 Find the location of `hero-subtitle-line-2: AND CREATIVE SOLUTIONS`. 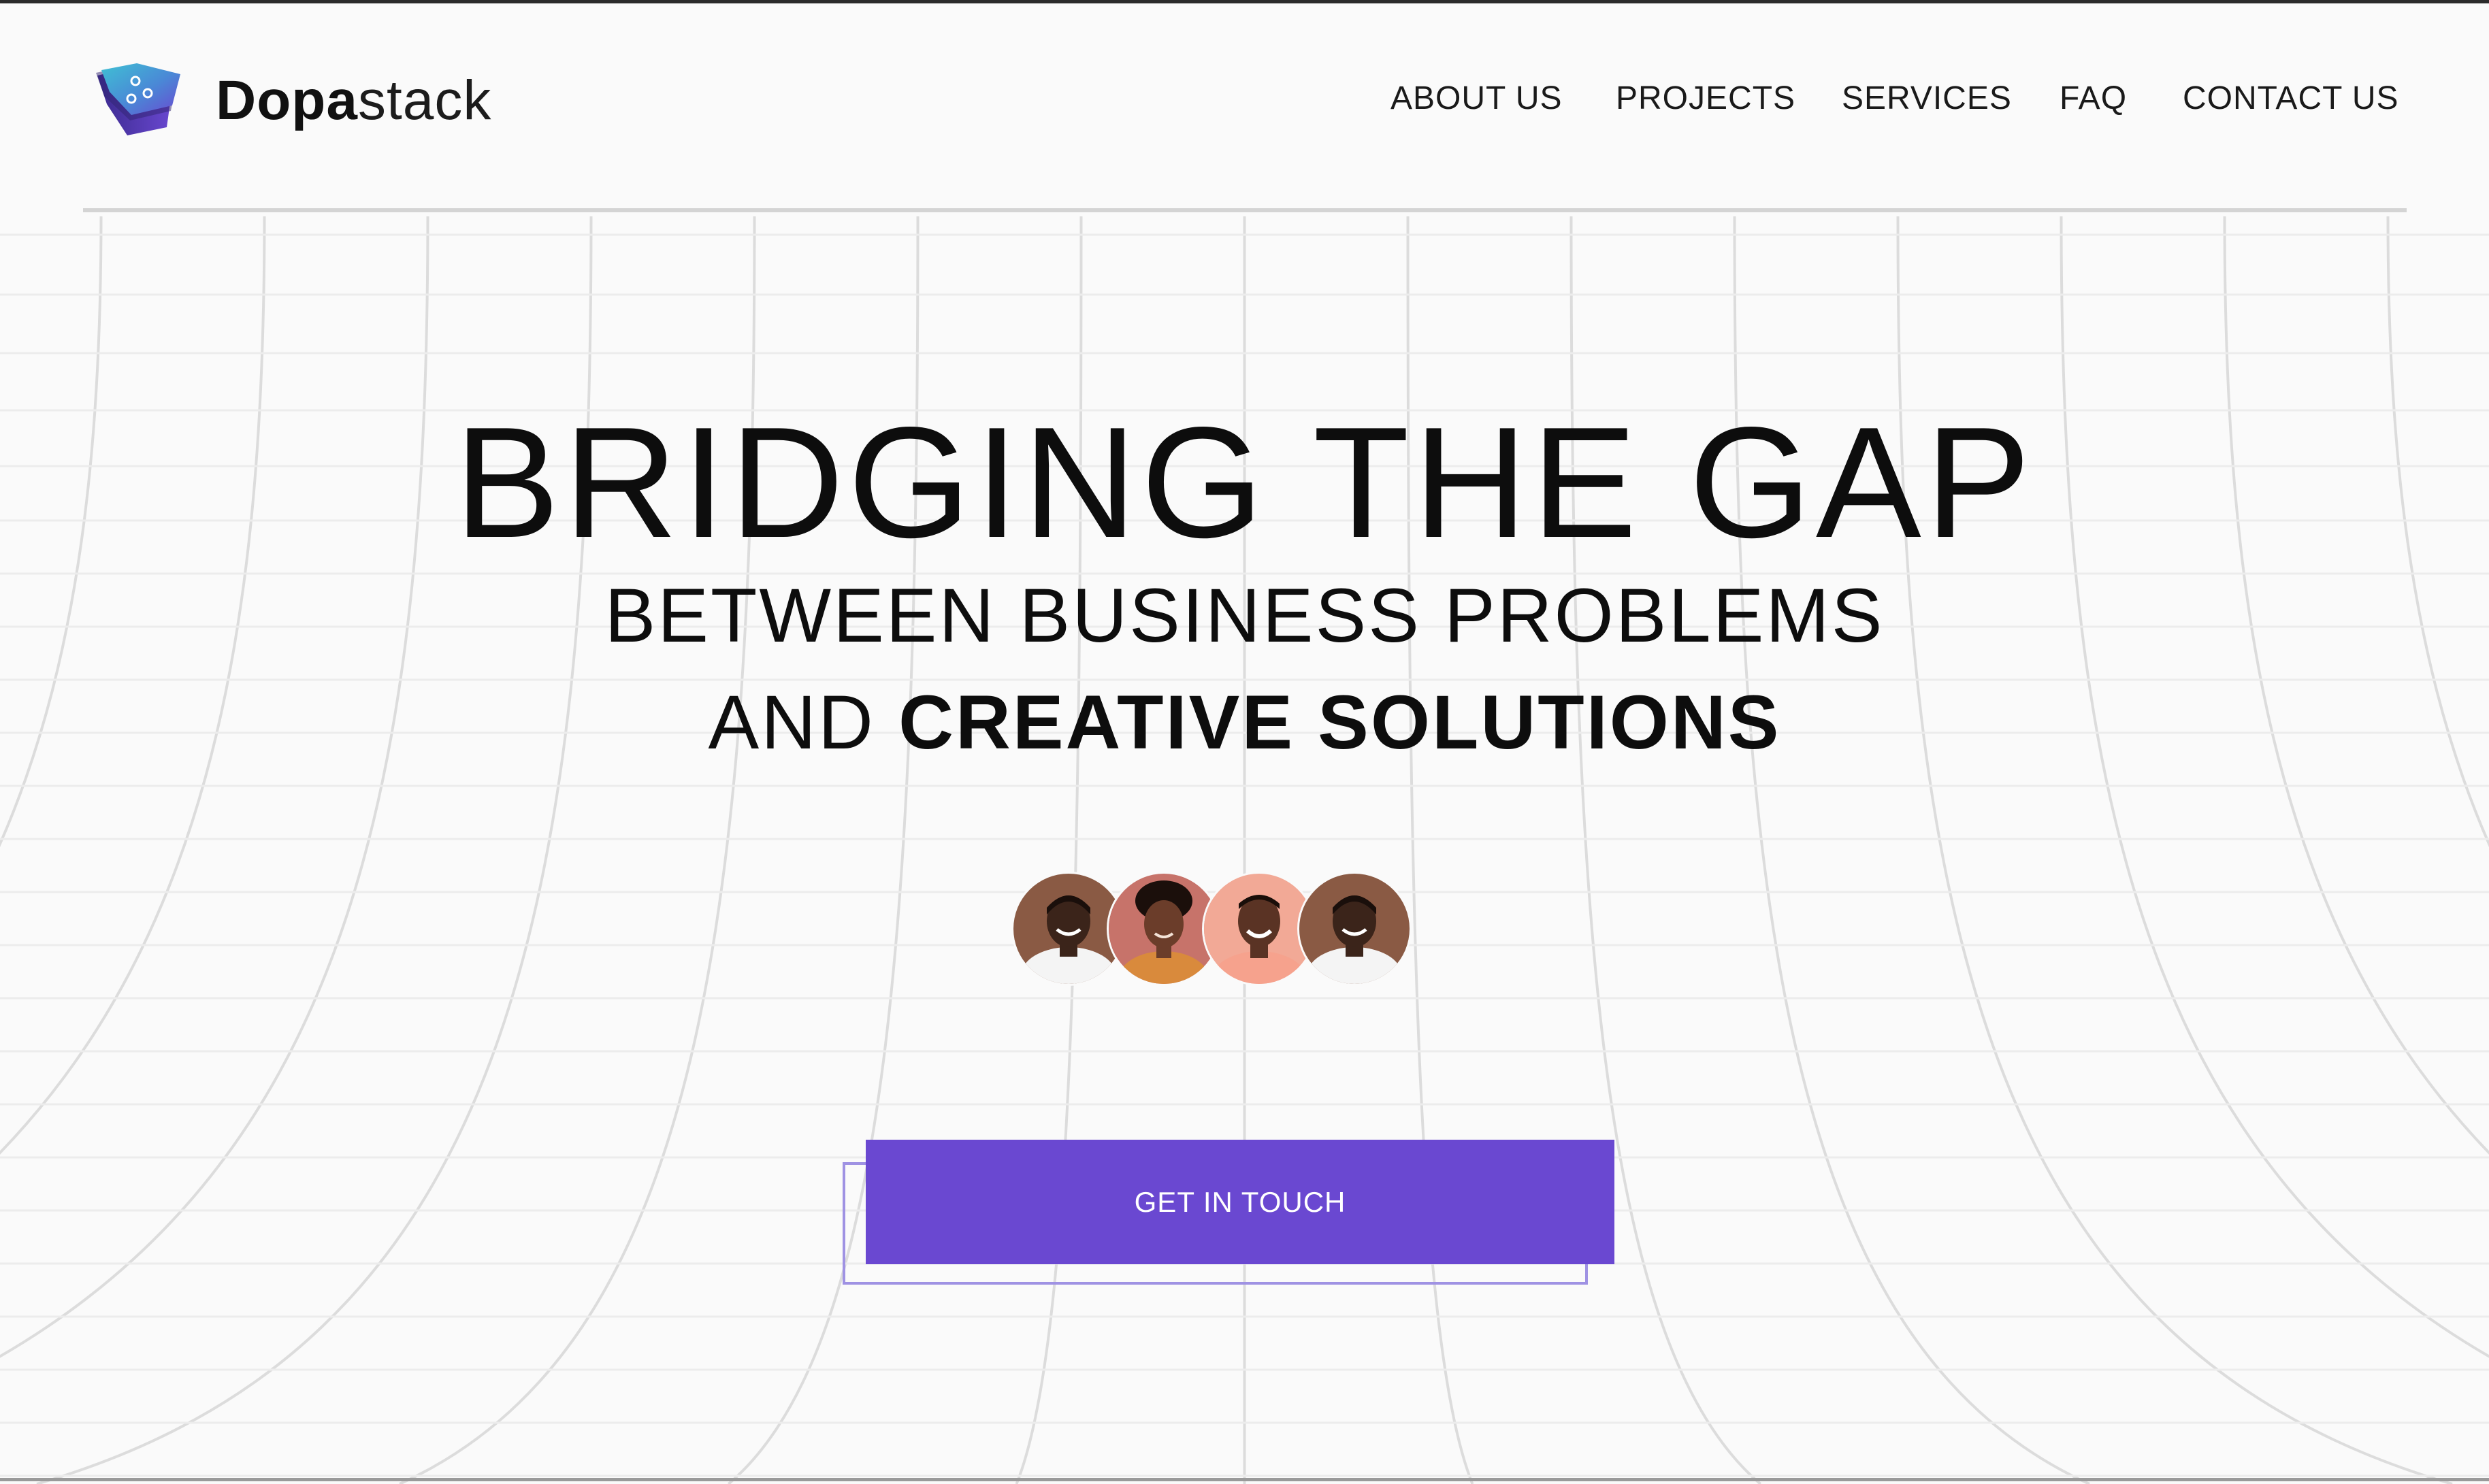

hero-subtitle-line-2: AND CREATIVE SOLUTIONS is located at coordinates (1244, 722).